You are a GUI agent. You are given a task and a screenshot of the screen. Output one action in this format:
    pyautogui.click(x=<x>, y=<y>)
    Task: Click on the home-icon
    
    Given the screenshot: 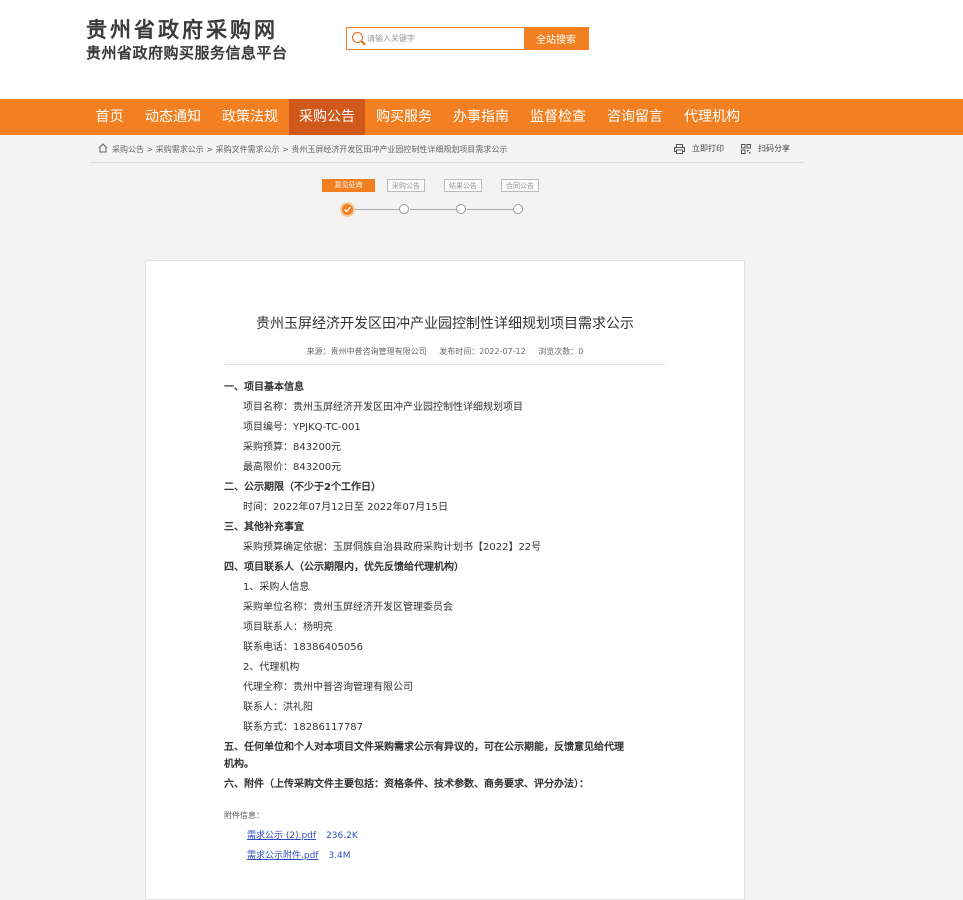 What is the action you would take?
    pyautogui.click(x=103, y=148)
    